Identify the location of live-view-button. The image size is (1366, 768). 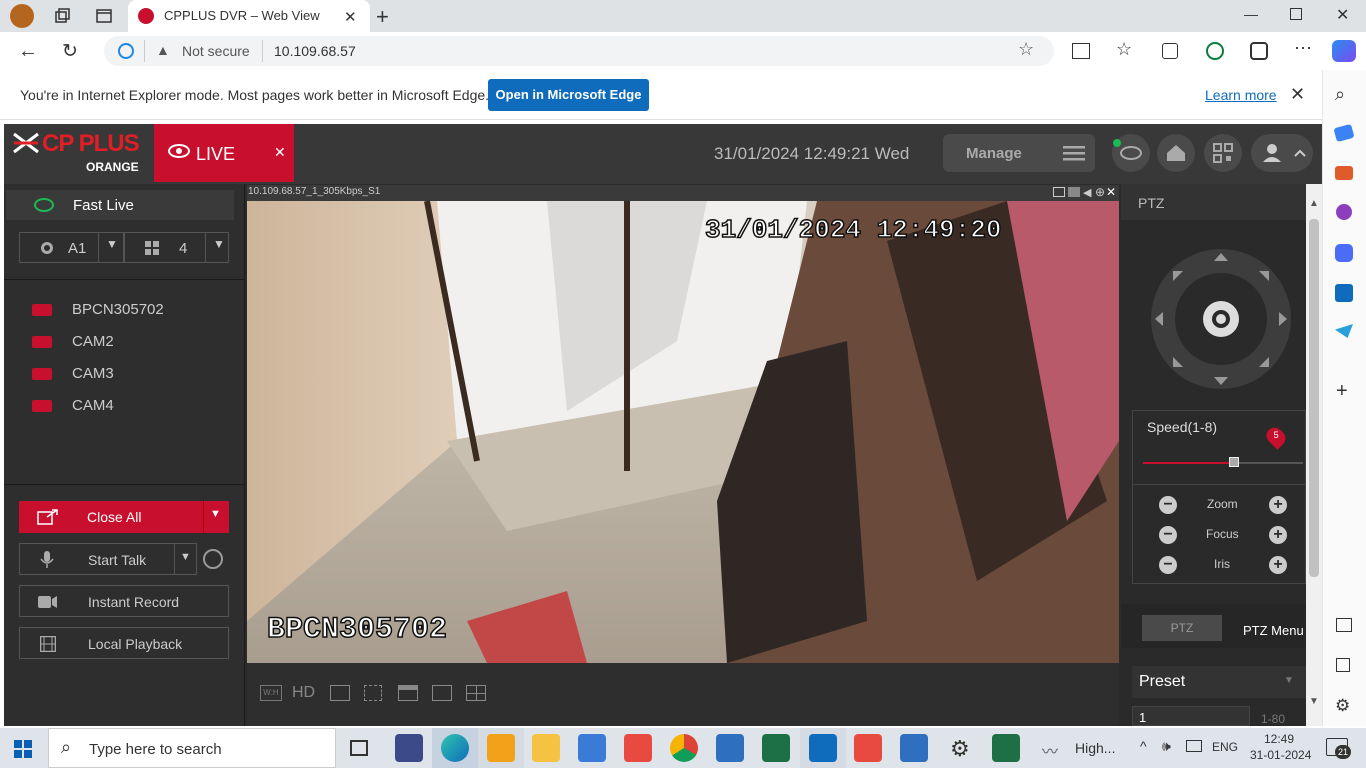
(1131, 153).